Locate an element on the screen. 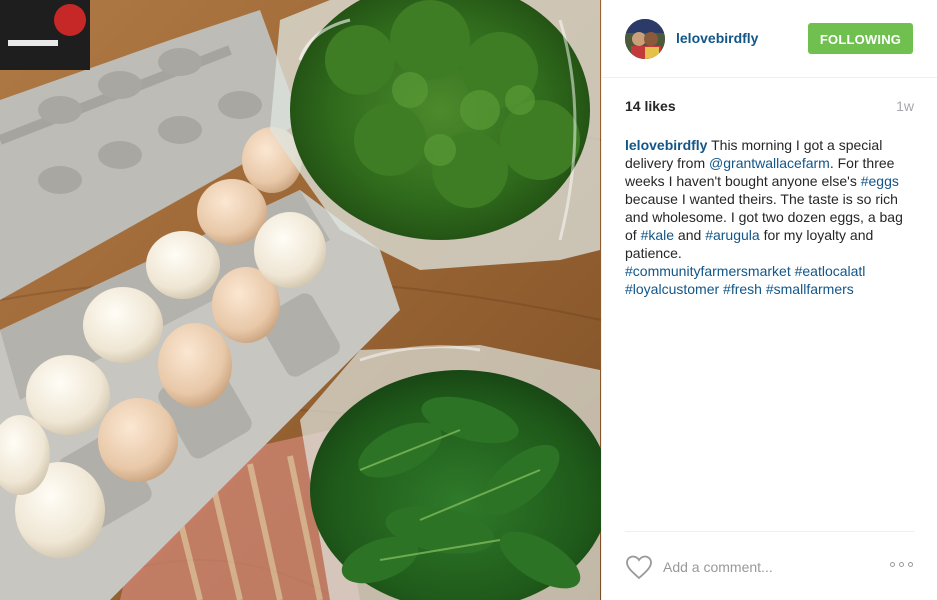 The image size is (937, 600). user-avatar is located at coordinates (645, 39).